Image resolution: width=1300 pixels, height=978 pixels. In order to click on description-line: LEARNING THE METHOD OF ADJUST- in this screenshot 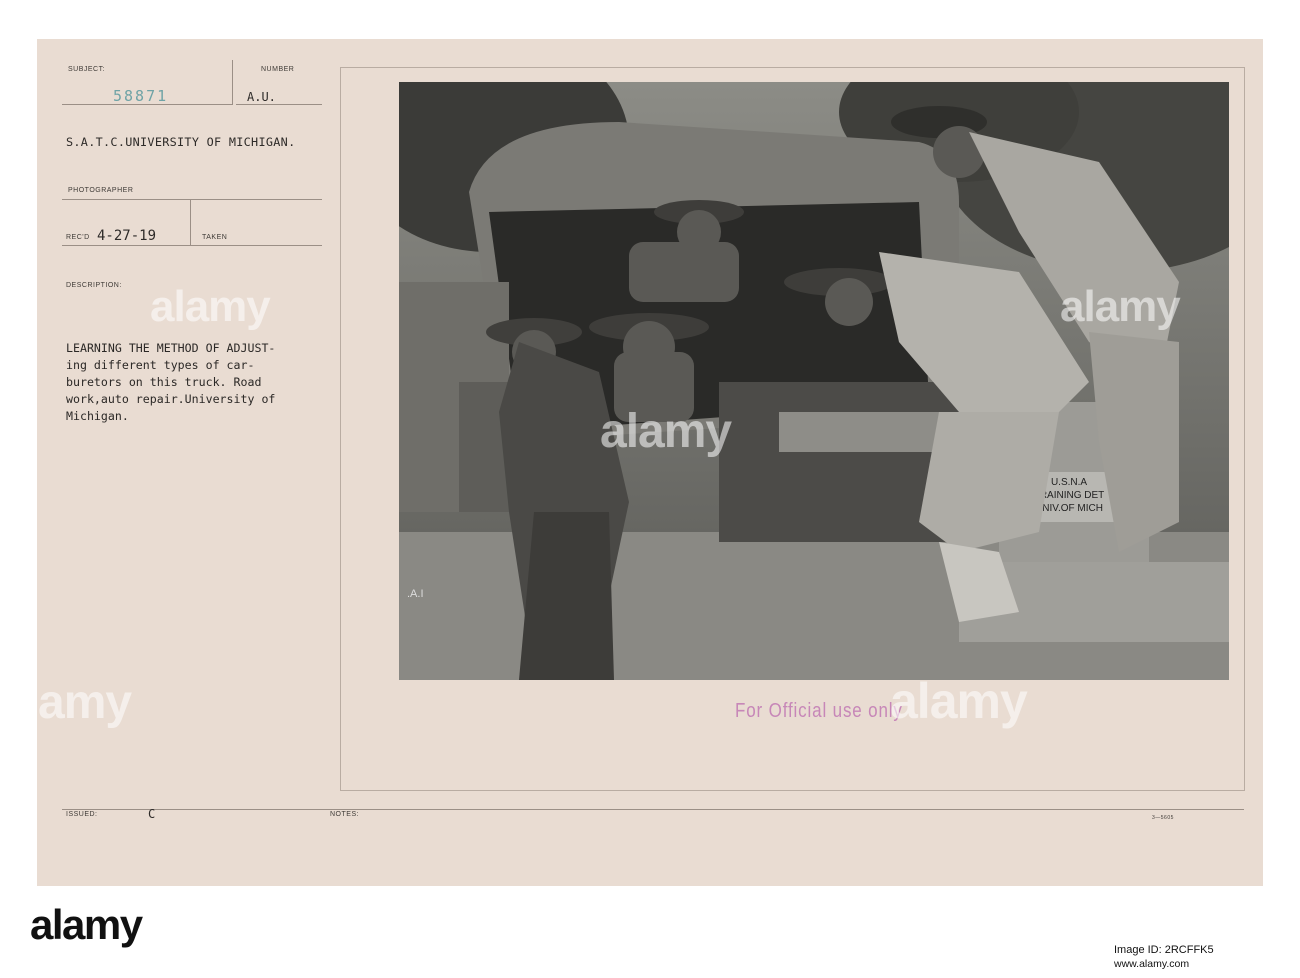, I will do `click(171, 348)`.